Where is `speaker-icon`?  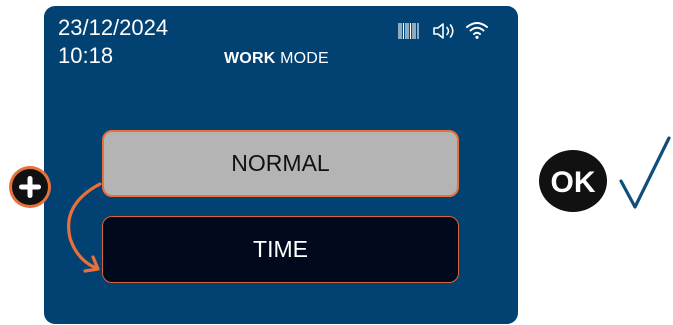 speaker-icon is located at coordinates (443, 31).